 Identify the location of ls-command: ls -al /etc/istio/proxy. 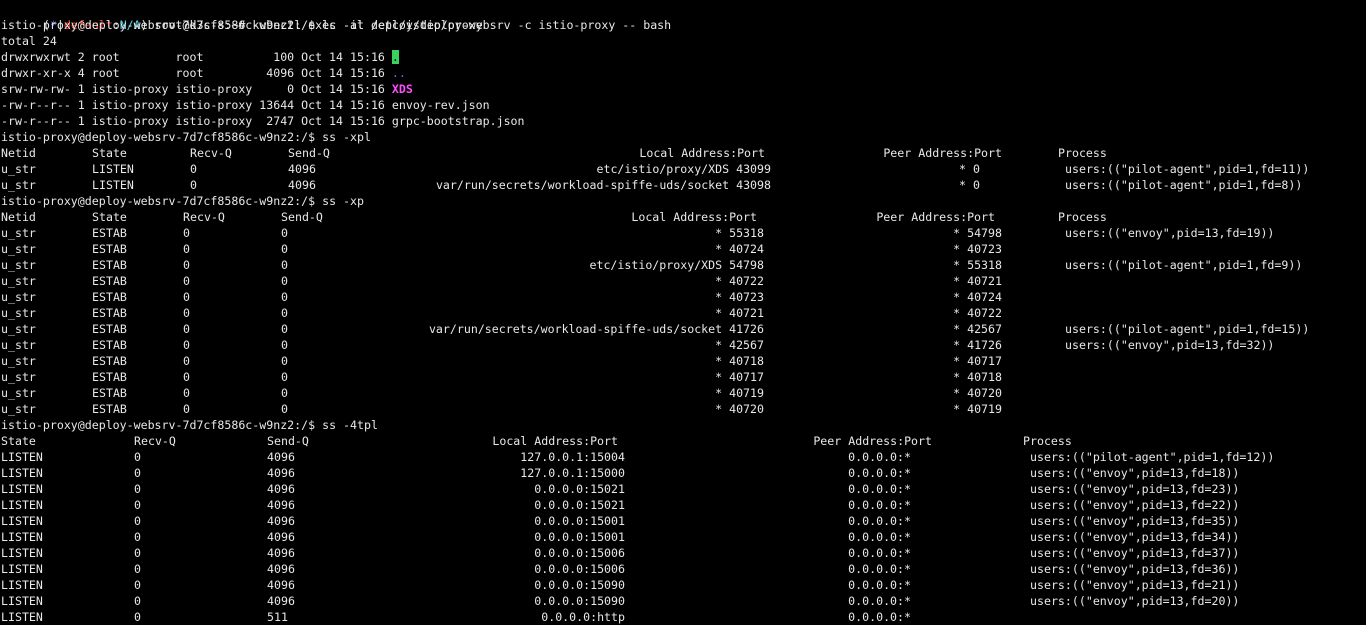
(402, 25).